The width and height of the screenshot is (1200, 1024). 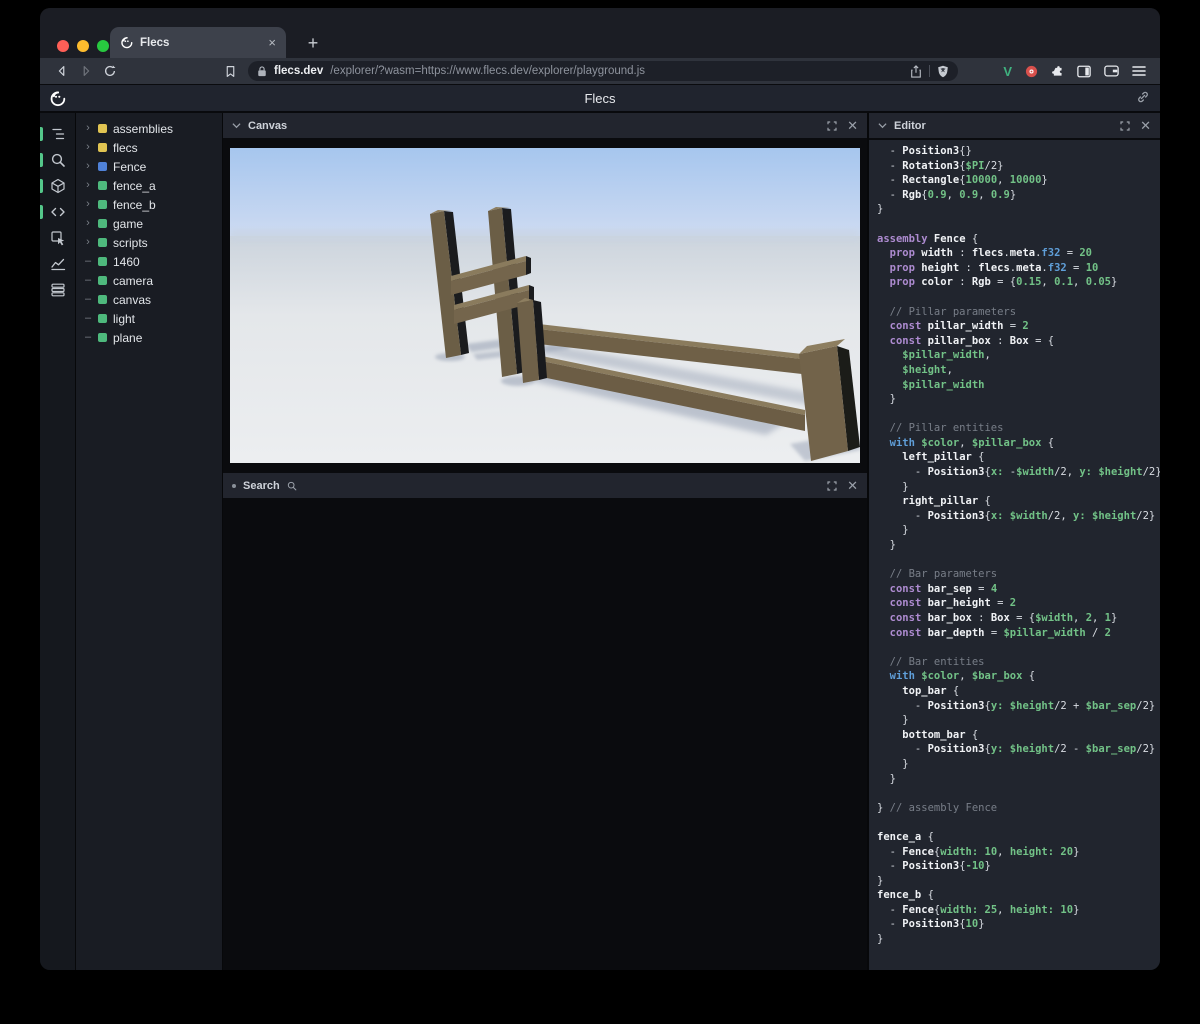 What do you see at coordinates (545, 126) in the screenshot?
I see `canvas-panel-header: Canvas ✕` at bounding box center [545, 126].